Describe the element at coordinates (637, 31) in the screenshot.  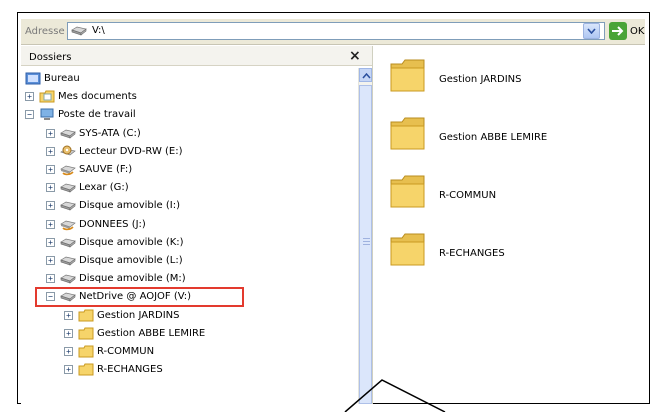
I see `go-label: OK` at that location.